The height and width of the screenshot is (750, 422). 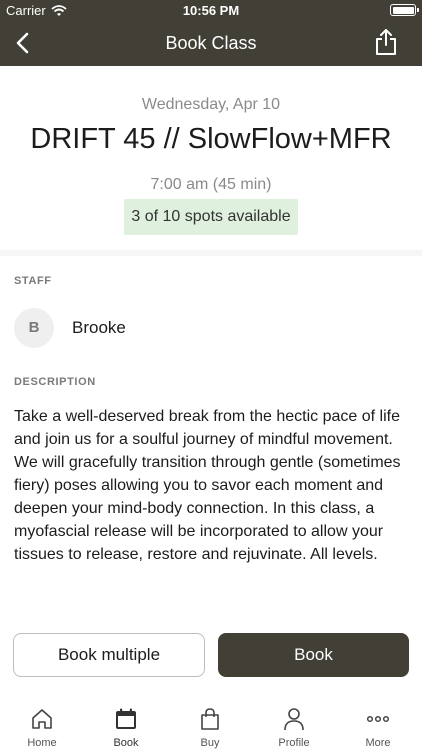 I want to click on calendar-icon, so click(x=126, y=718).